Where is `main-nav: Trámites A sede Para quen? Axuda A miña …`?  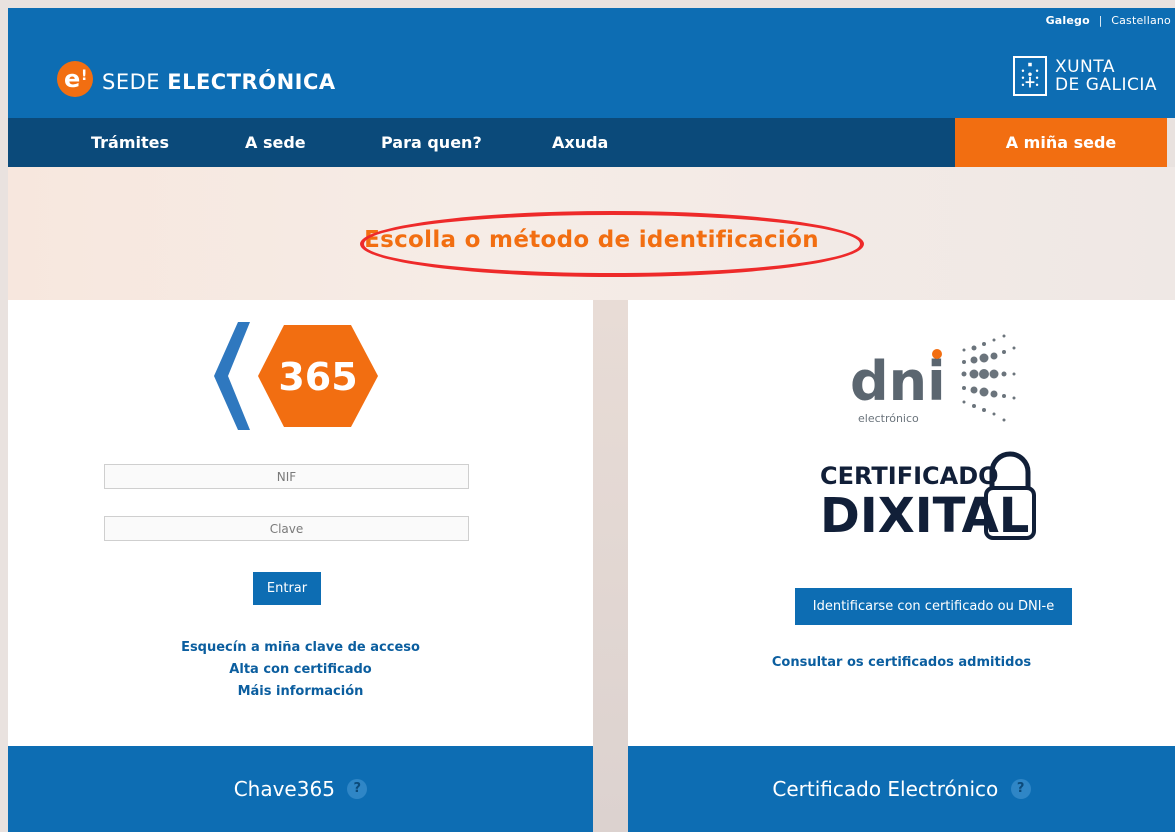
main-nav: Trámites A sede Para quen? Axuda A miña … is located at coordinates (587, 142).